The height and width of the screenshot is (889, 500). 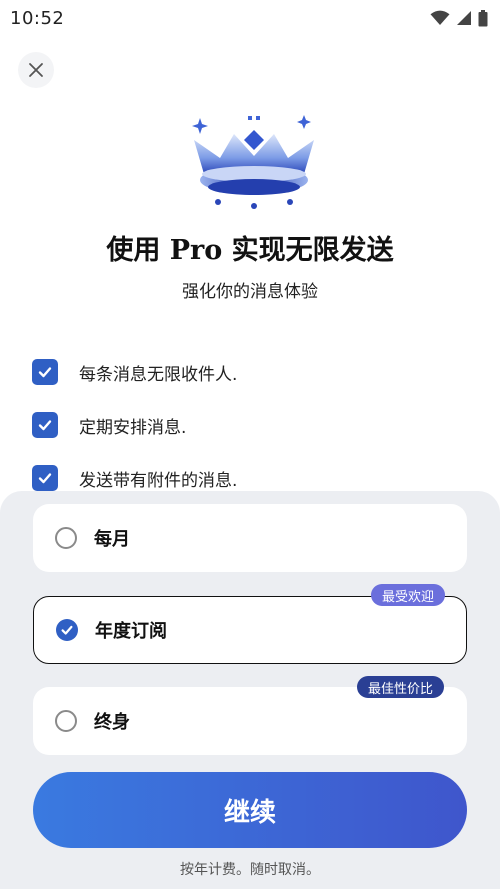 I want to click on signal-icon, so click(x=464, y=18).